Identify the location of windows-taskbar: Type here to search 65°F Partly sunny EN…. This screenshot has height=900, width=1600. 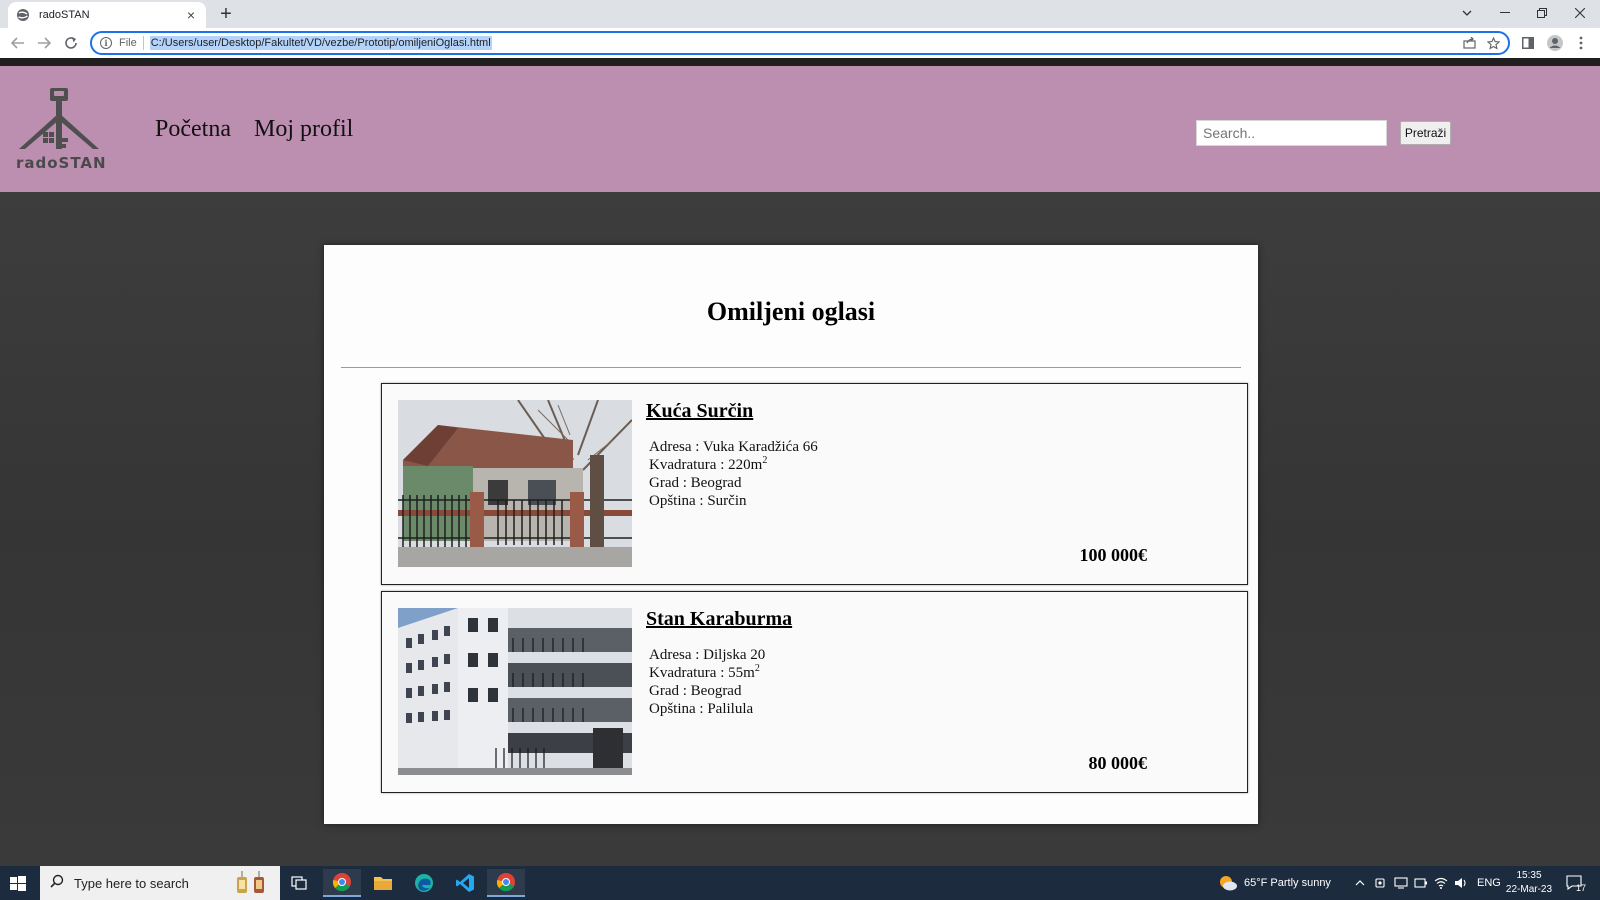
(800, 883).